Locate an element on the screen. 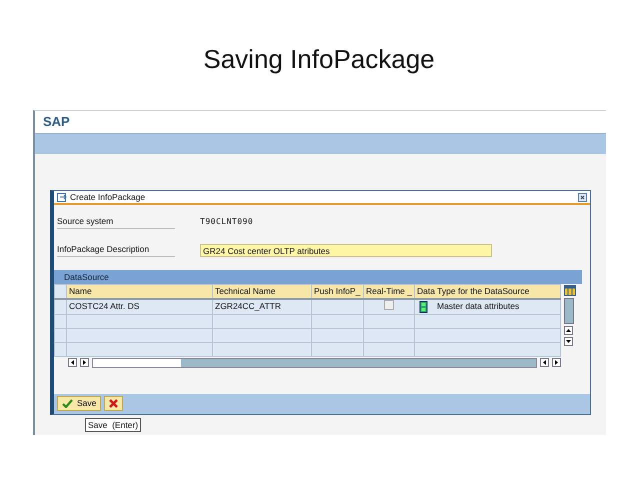 This screenshot has height=478, width=638. up-arrow-icon is located at coordinates (568, 330).